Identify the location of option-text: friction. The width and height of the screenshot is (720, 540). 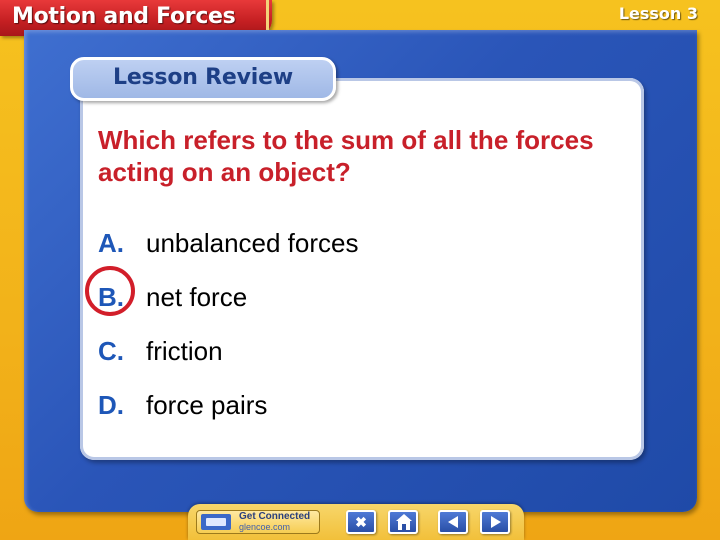
(184, 351).